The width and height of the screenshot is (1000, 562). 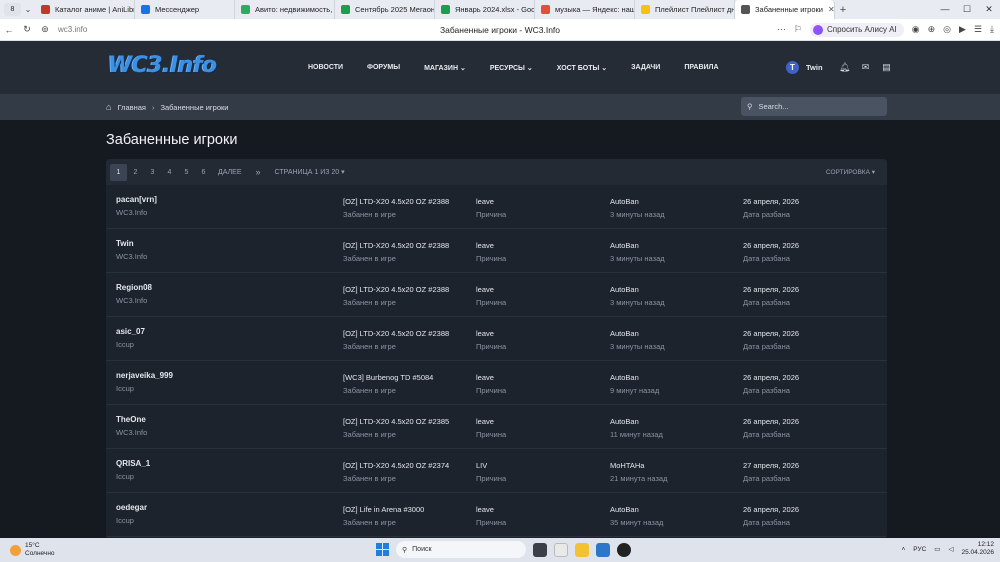 What do you see at coordinates (701, 67) in the screenshot?
I see `nav-item: ПРАВИЛА` at bounding box center [701, 67].